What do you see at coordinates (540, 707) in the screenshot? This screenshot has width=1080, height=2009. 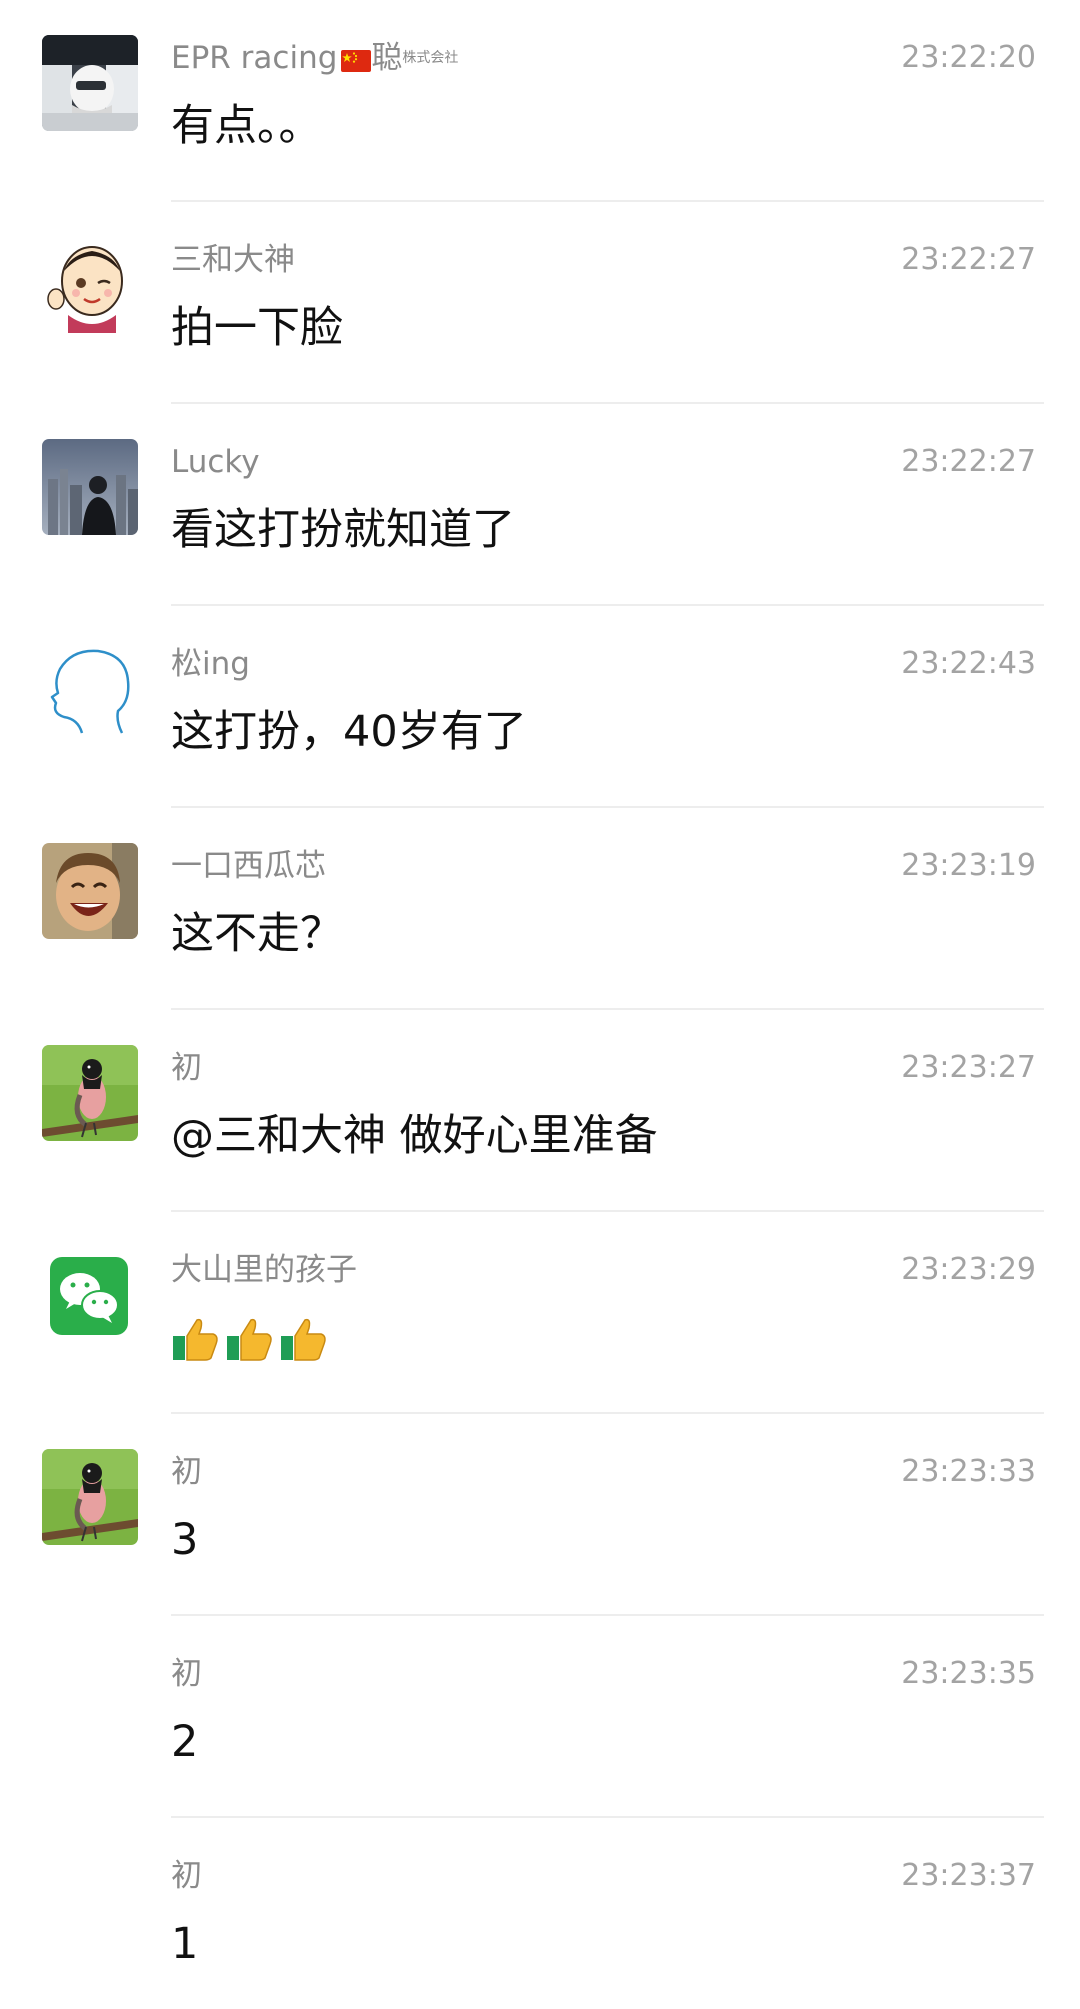 I see `message-item: 松ing 23:22:43 这打扮，40岁有了` at bounding box center [540, 707].